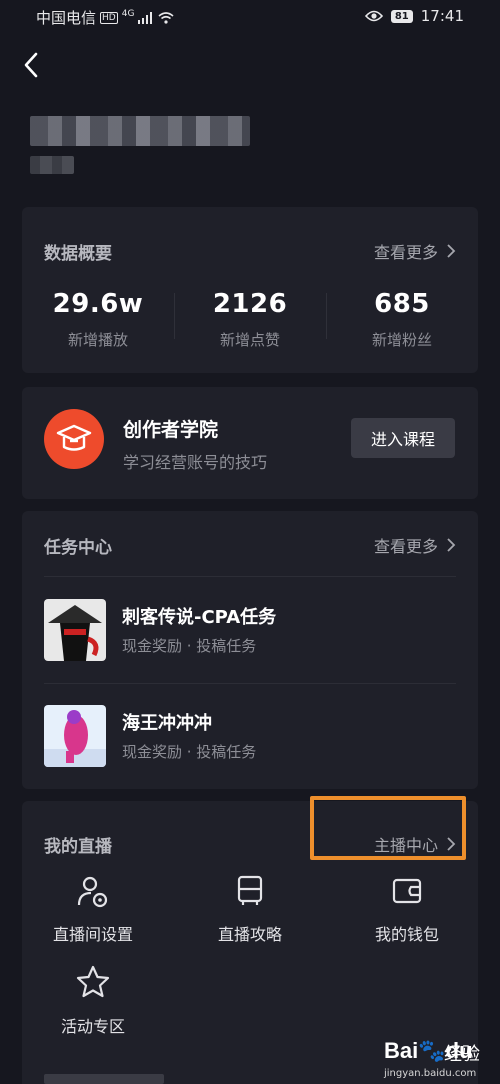  What do you see at coordinates (405, 546) in the screenshot?
I see `task-more-label: 查看更多` at bounding box center [405, 546].